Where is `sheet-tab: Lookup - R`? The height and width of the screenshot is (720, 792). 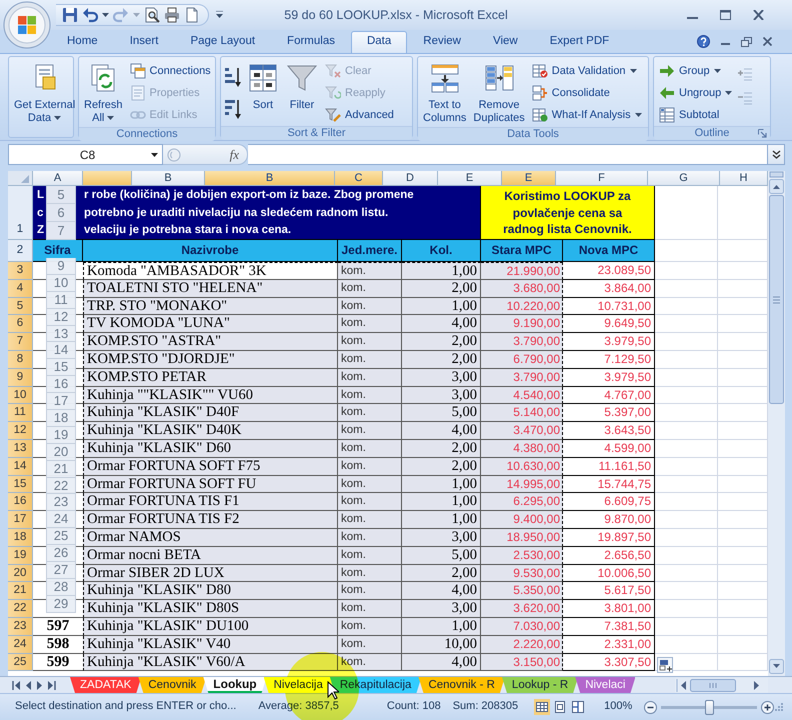 sheet-tab: Lookup - R is located at coordinates (540, 685).